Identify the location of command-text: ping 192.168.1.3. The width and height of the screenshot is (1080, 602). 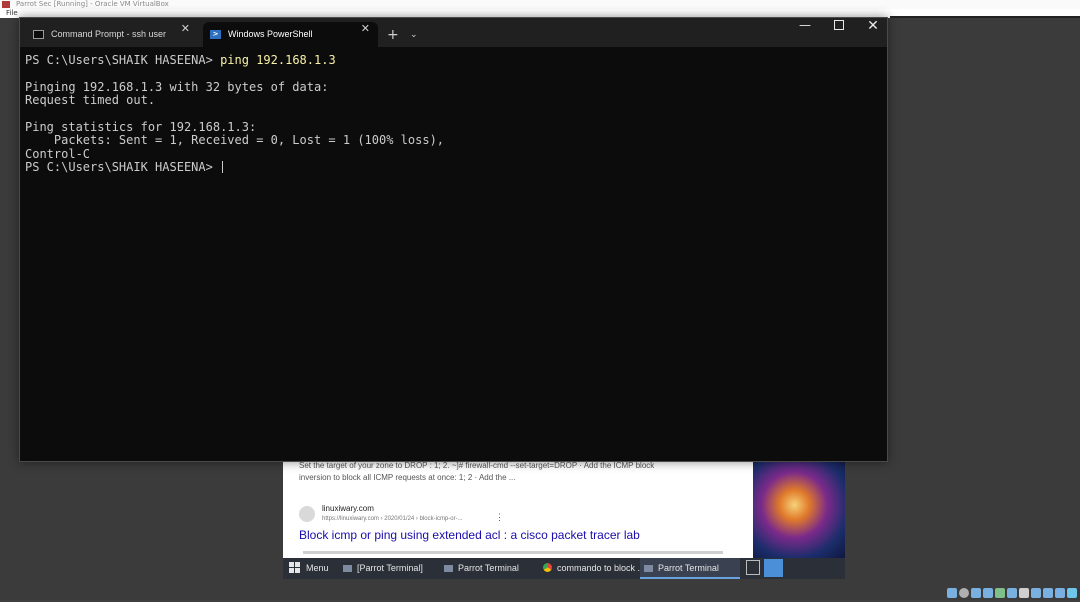
(278, 60).